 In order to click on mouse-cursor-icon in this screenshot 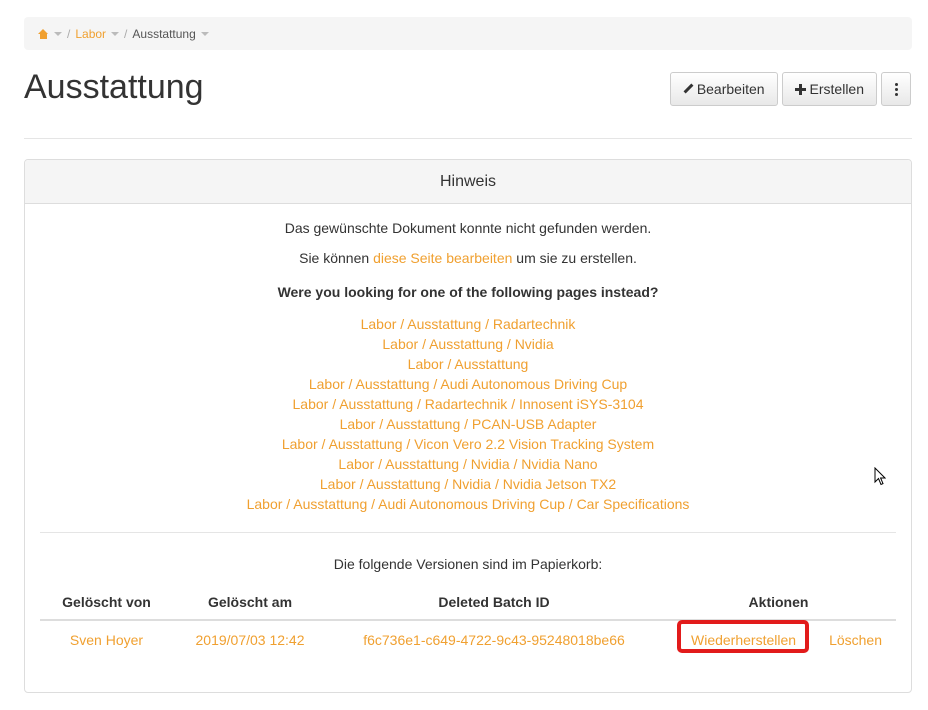, I will do `click(880, 476)`.